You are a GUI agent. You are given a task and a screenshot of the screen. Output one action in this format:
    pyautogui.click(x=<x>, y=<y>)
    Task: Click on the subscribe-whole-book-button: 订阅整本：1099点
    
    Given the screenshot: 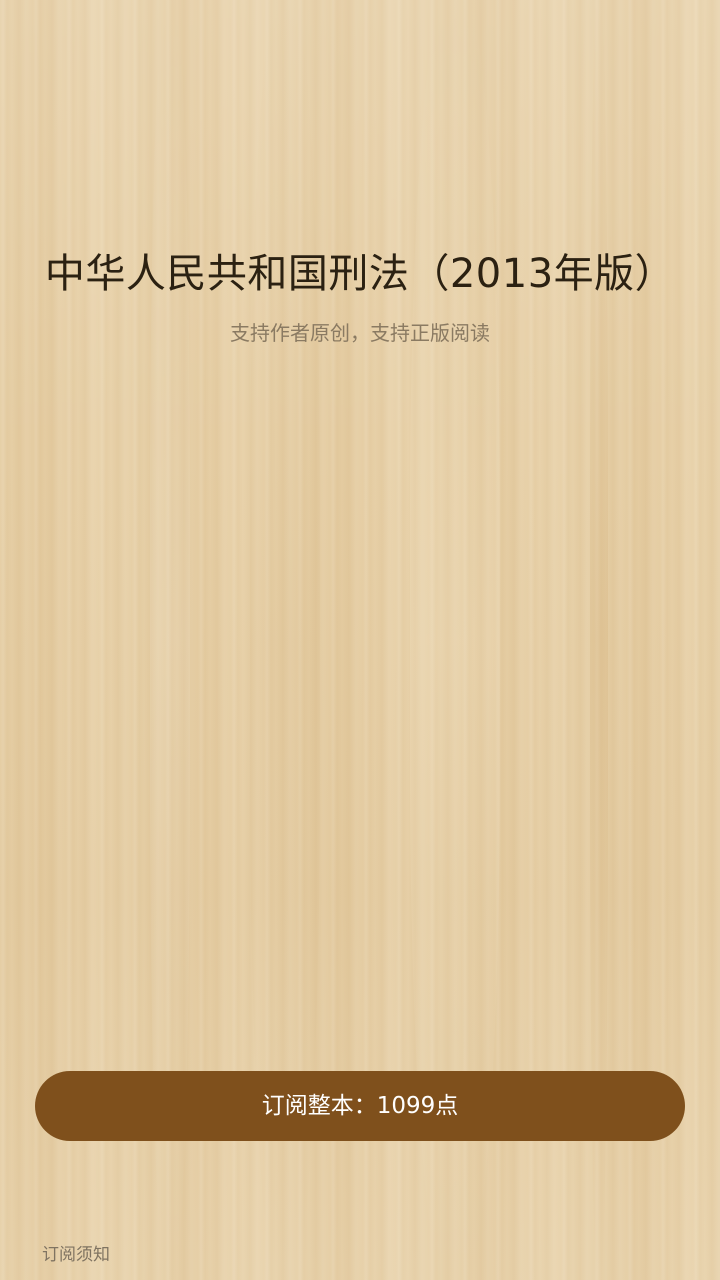 What is the action you would take?
    pyautogui.click(x=360, y=1106)
    